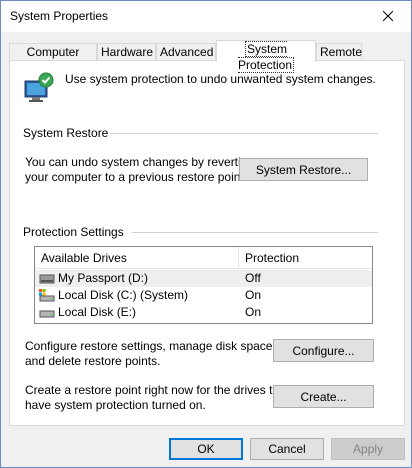 This screenshot has width=412, height=468. What do you see at coordinates (287, 449) in the screenshot?
I see `cancel-button: Cancel` at bounding box center [287, 449].